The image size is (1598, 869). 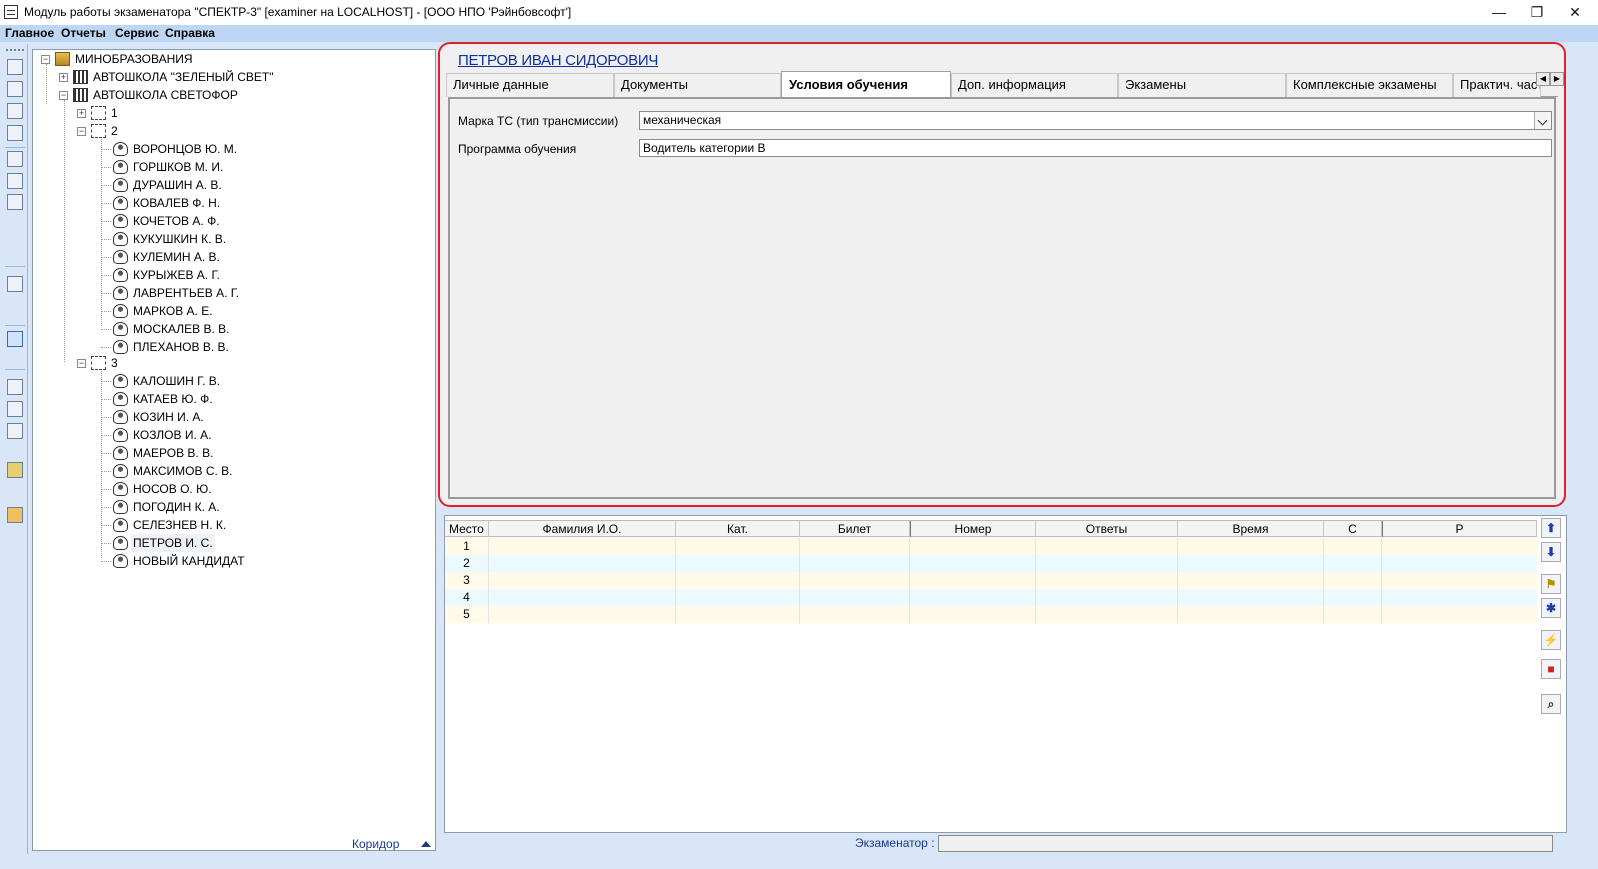 I want to click on tab-exams: Экзамены, so click(x=1202, y=85).